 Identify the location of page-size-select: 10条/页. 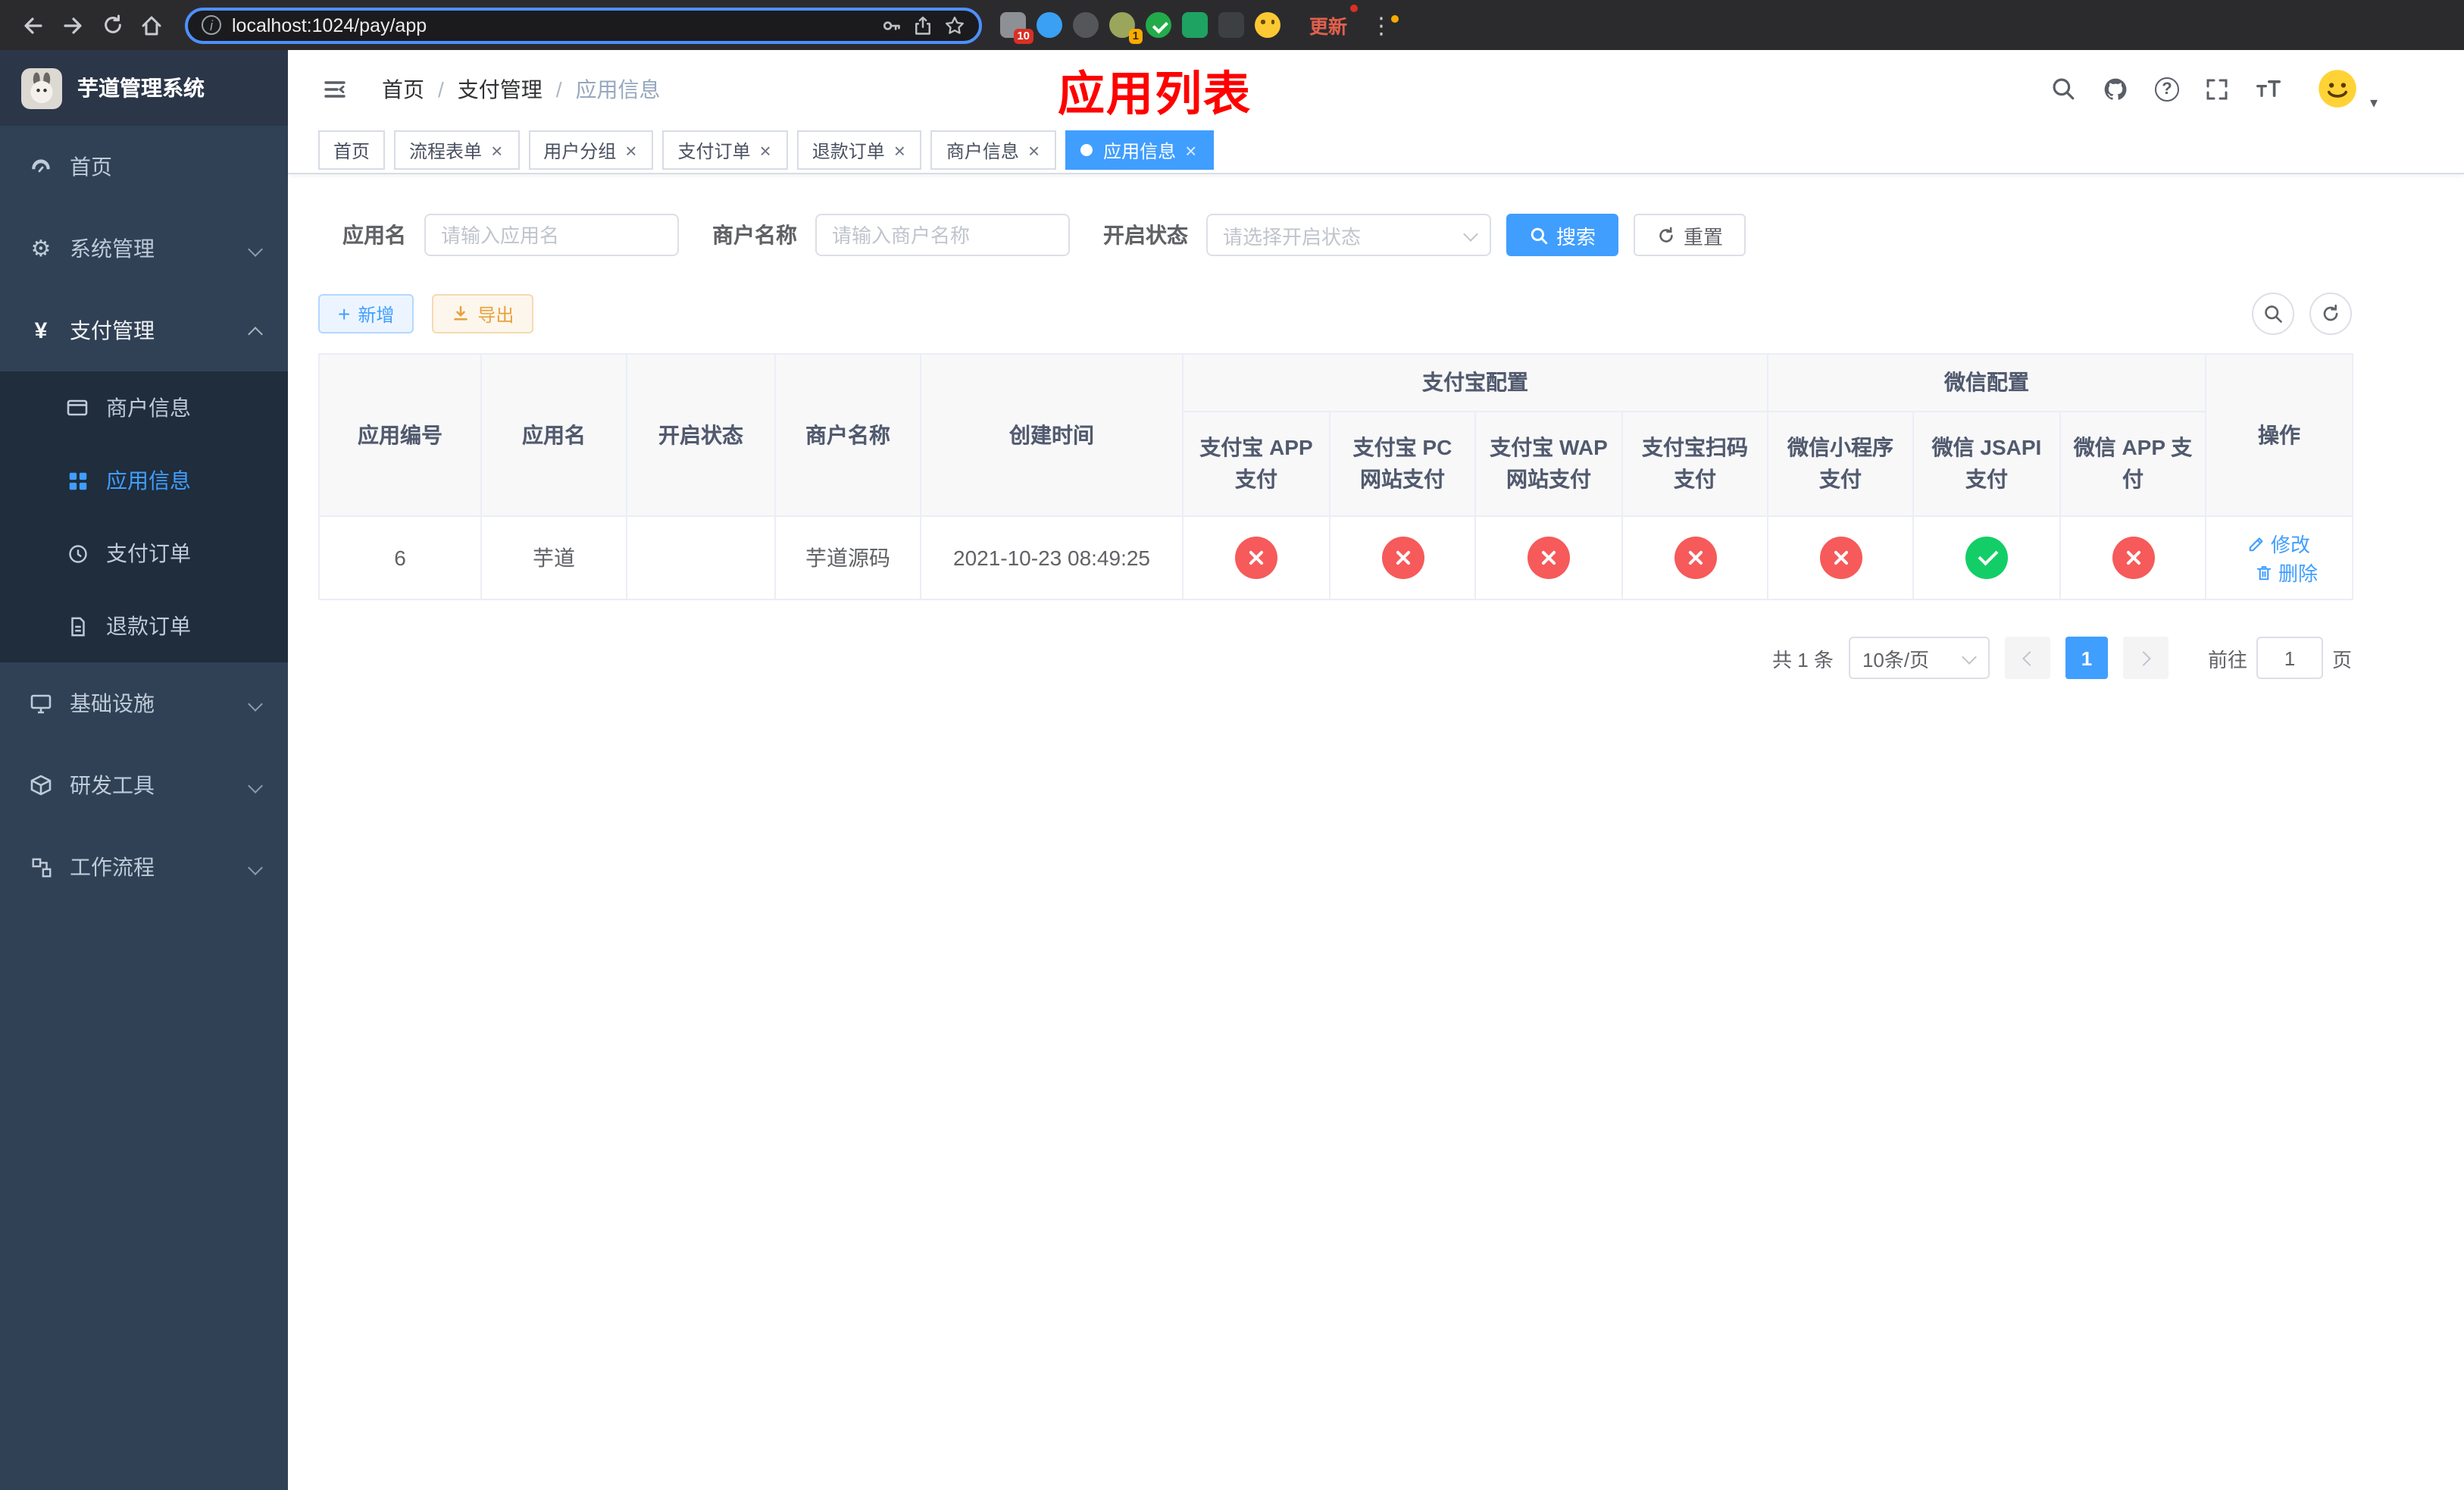
(1919, 658).